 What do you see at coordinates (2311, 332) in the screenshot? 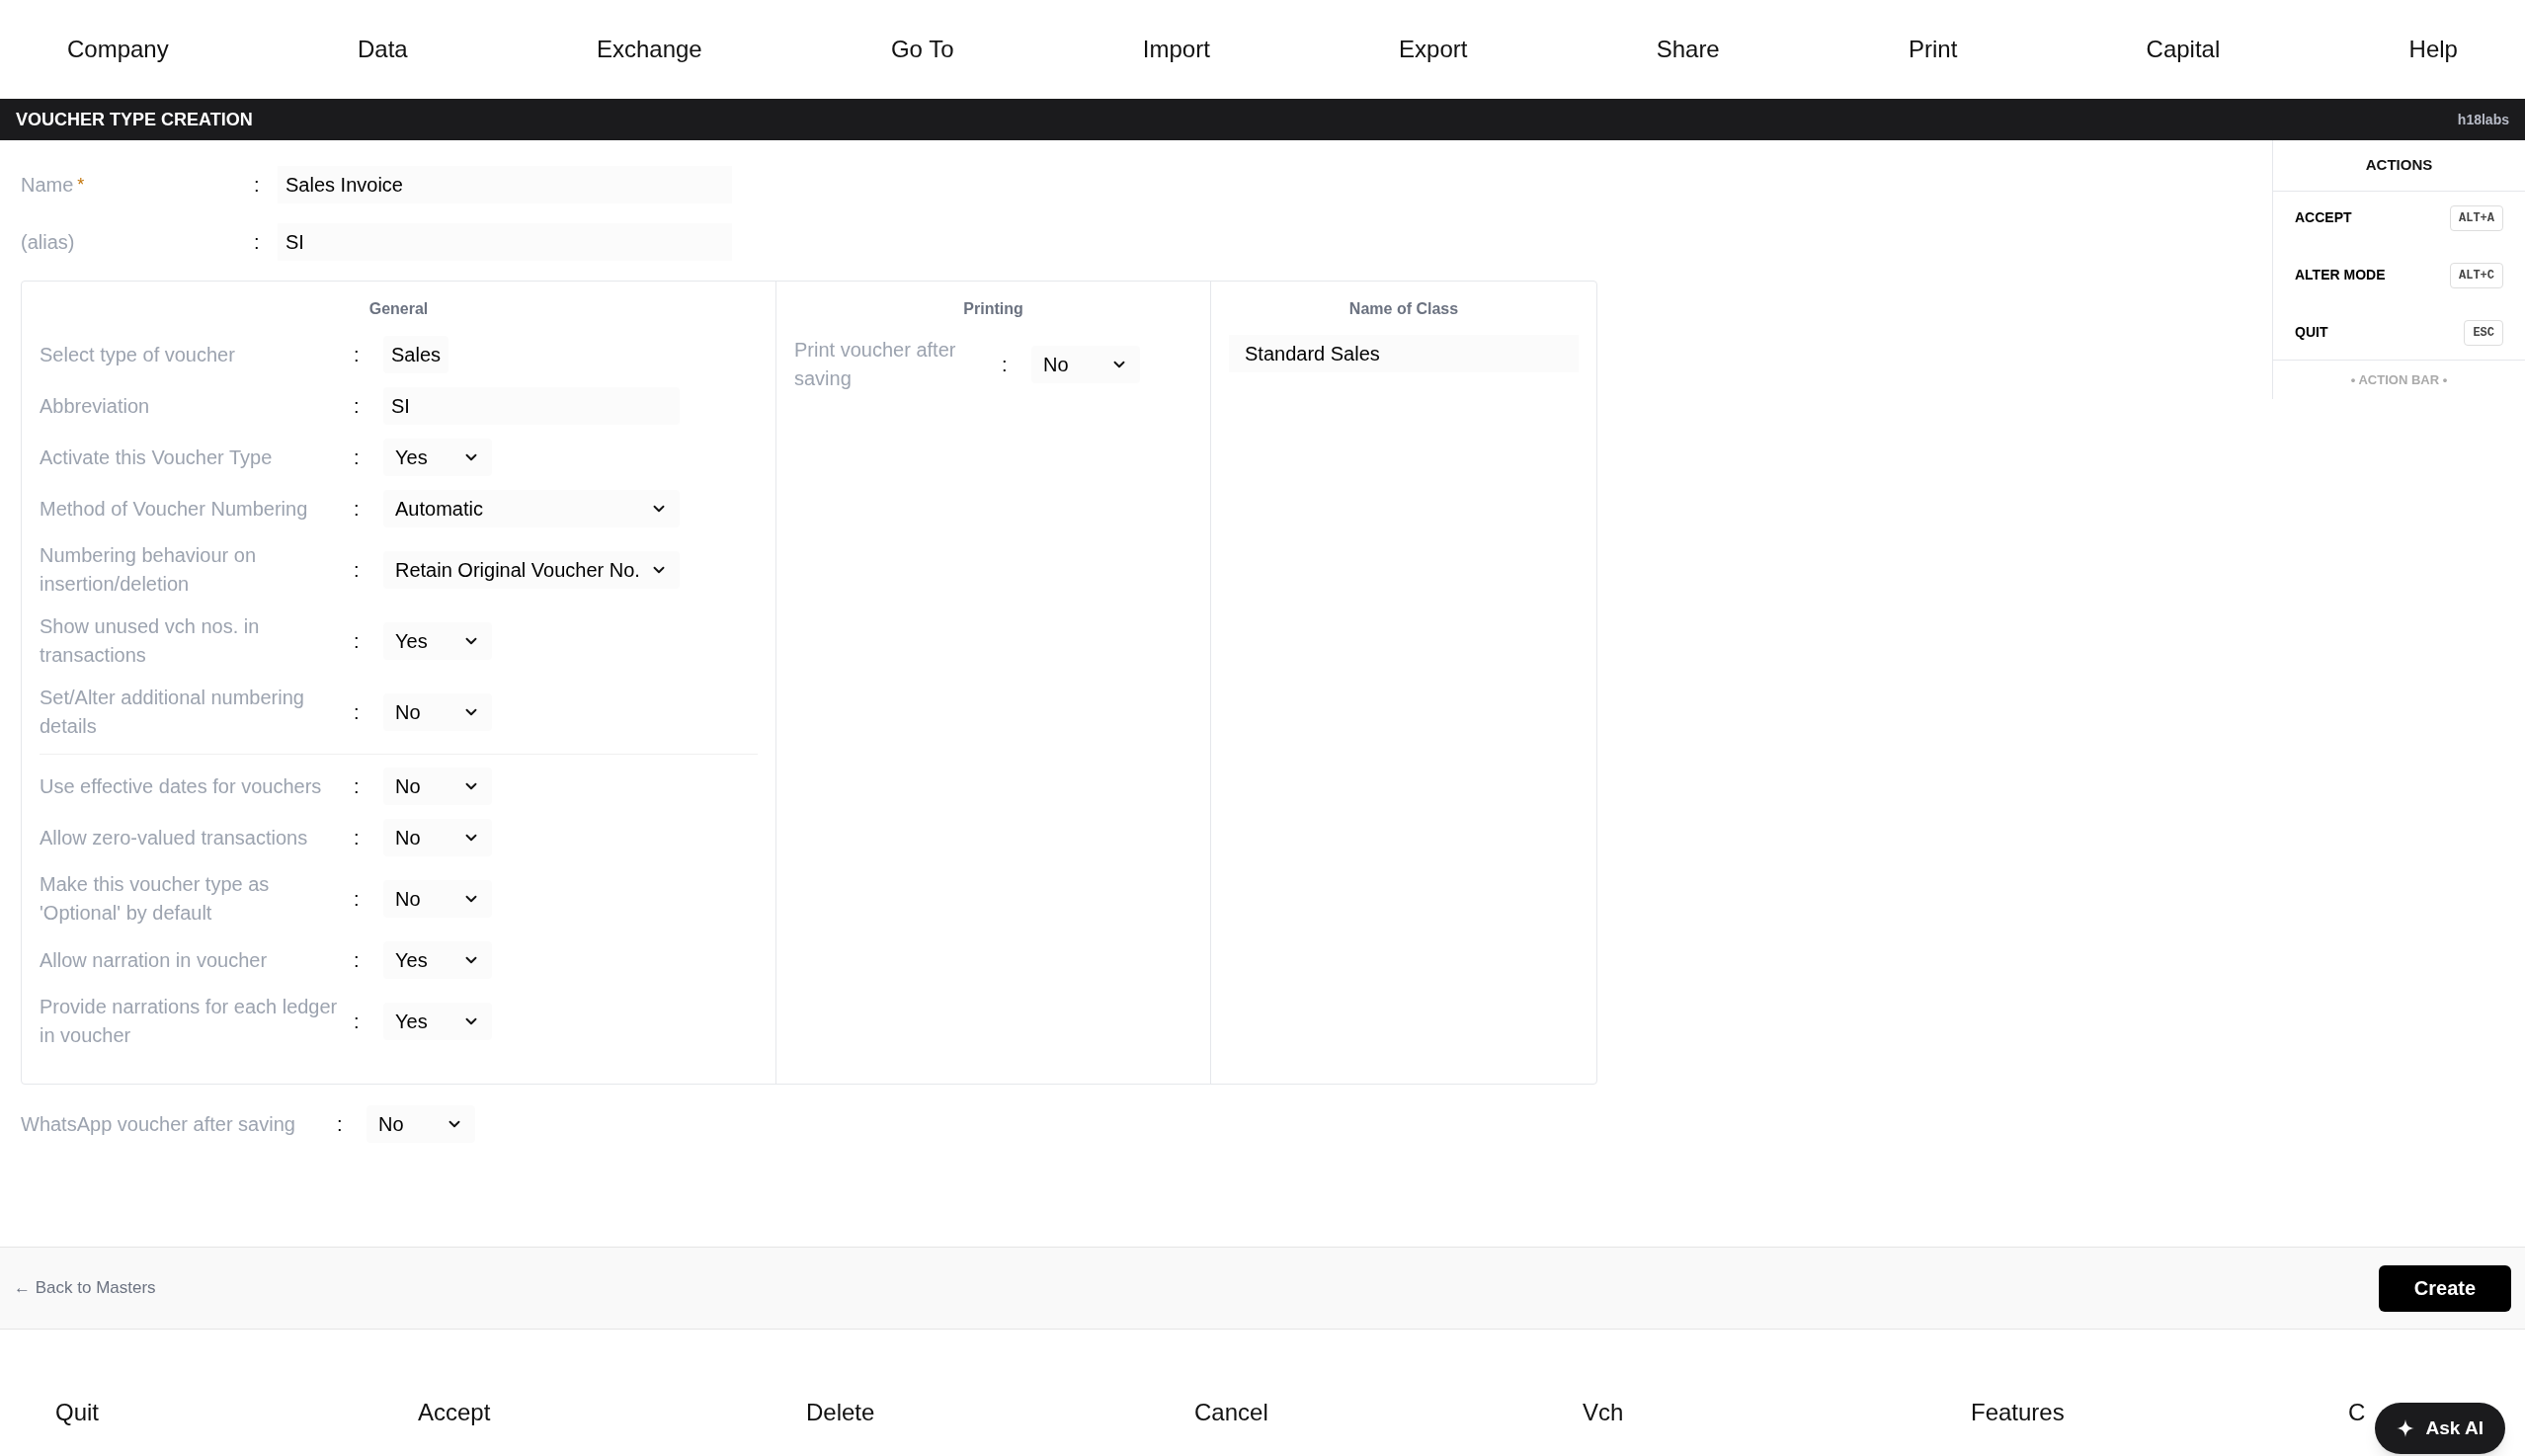
I see `action-item: QUIT` at bounding box center [2311, 332].